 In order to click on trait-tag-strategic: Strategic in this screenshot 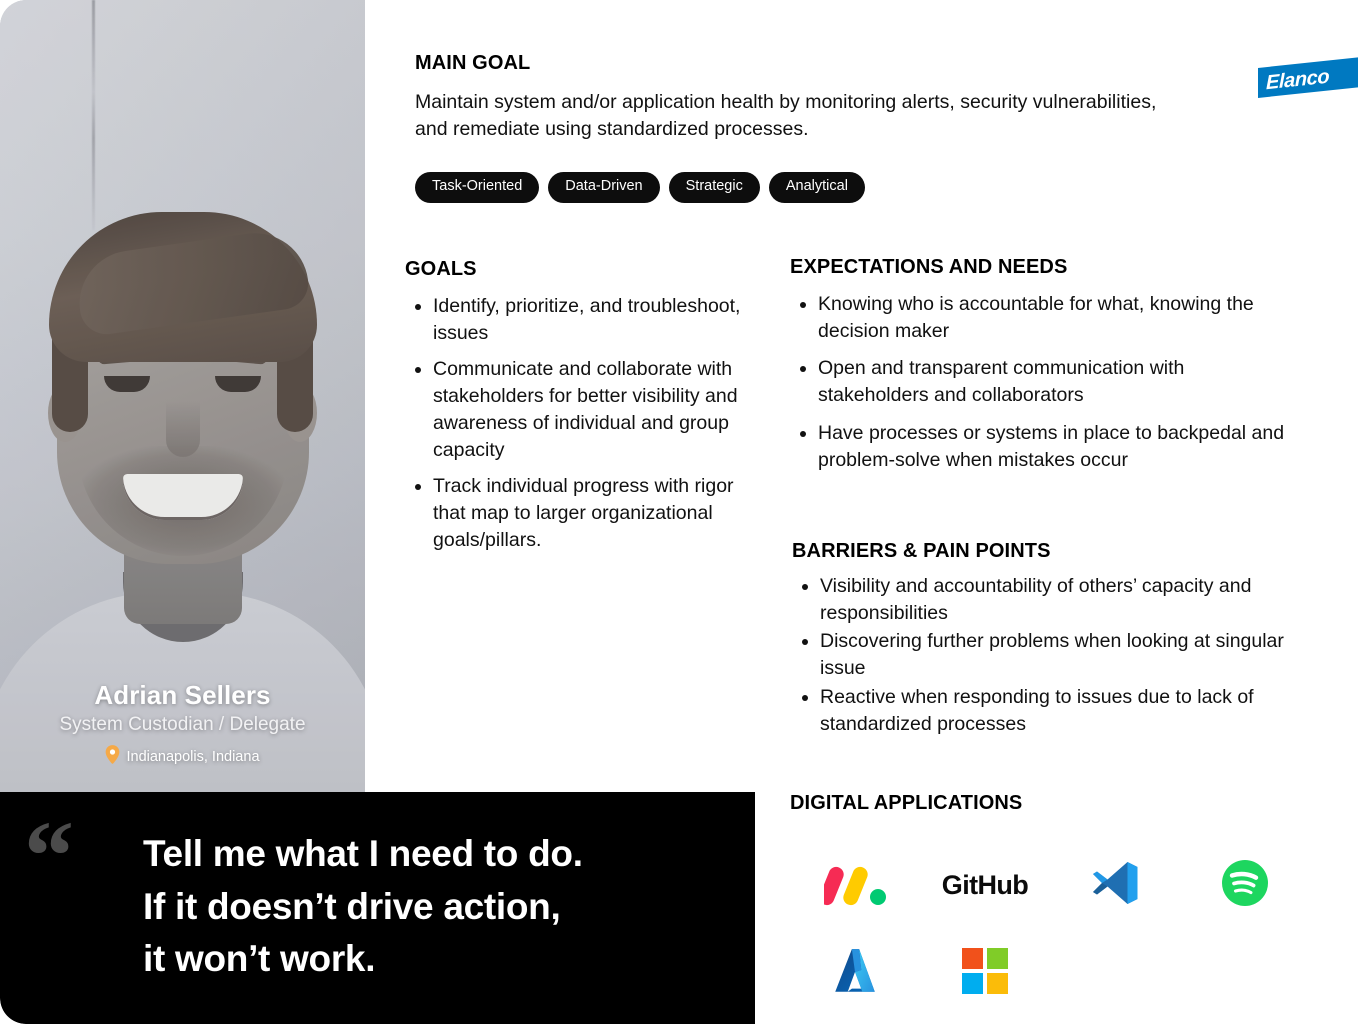, I will do `click(714, 187)`.